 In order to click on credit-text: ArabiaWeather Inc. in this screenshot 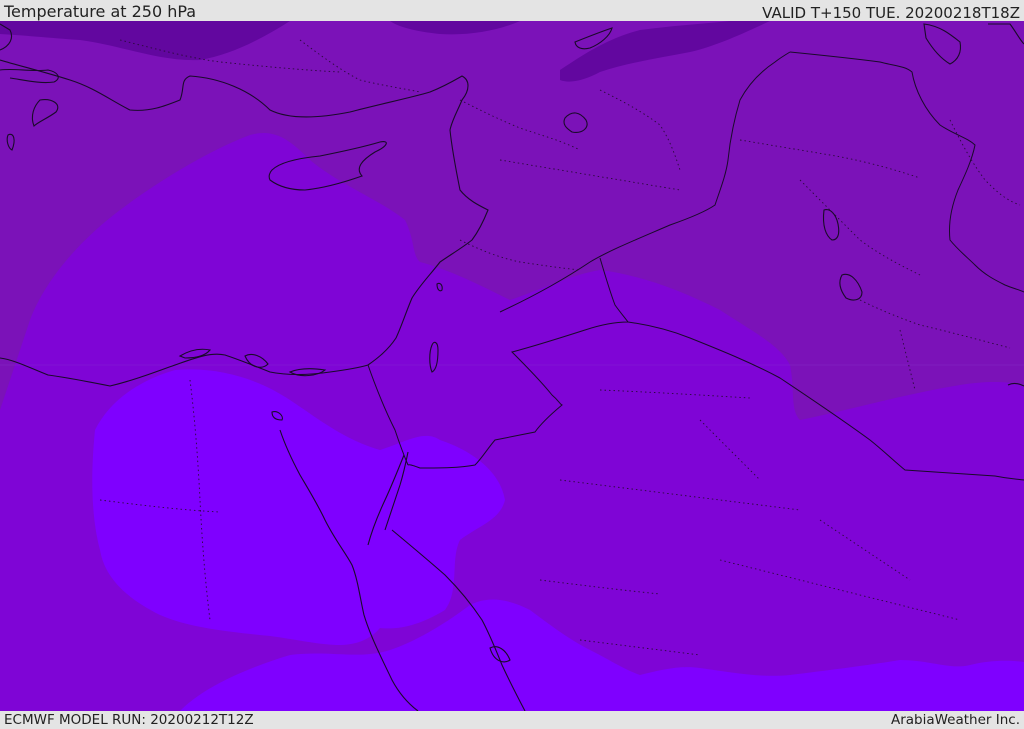, I will do `click(955, 720)`.